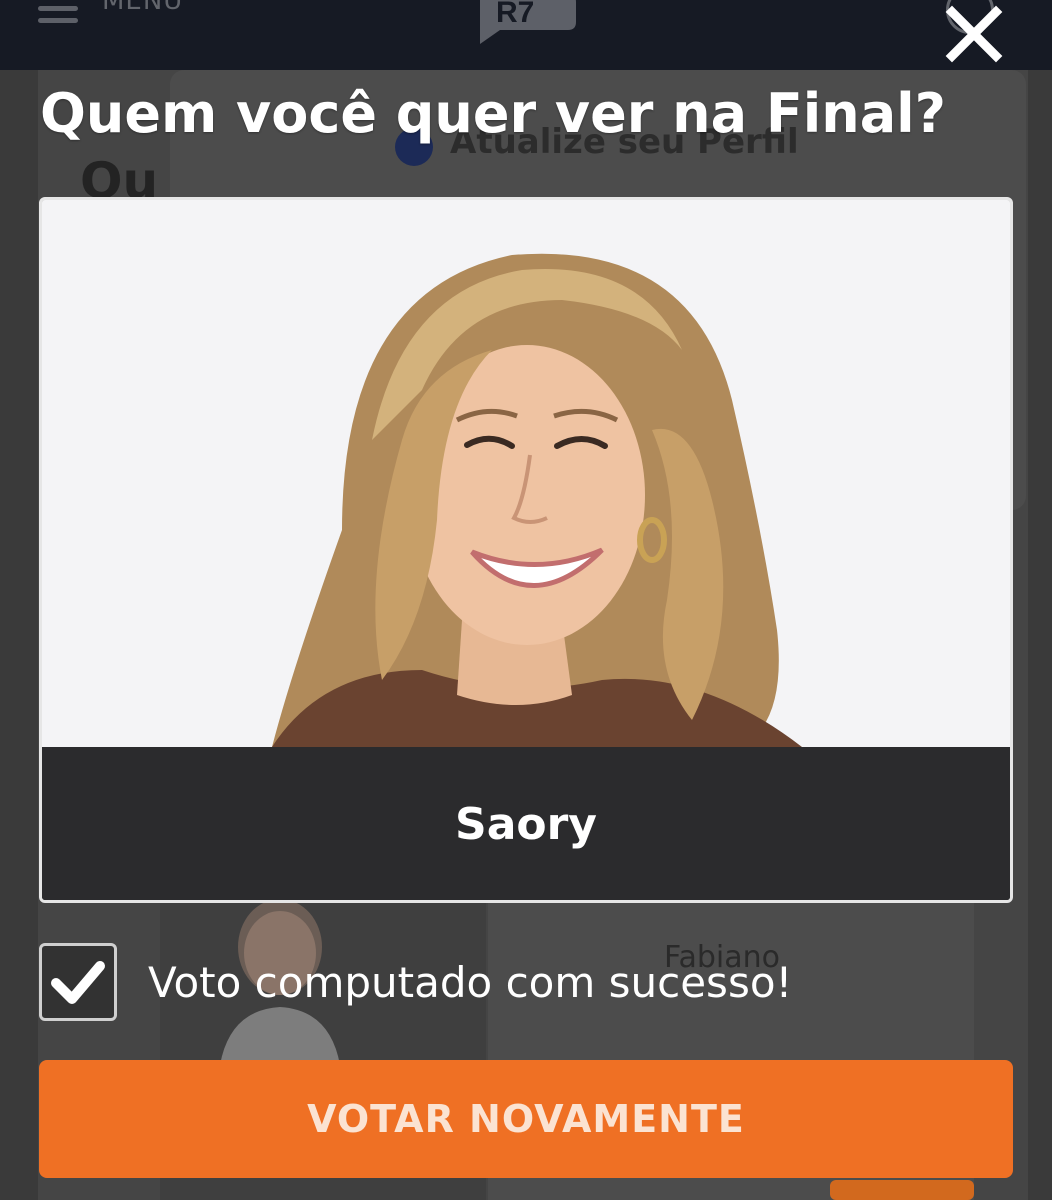  I want to click on checkmark-icon, so click(78, 982).